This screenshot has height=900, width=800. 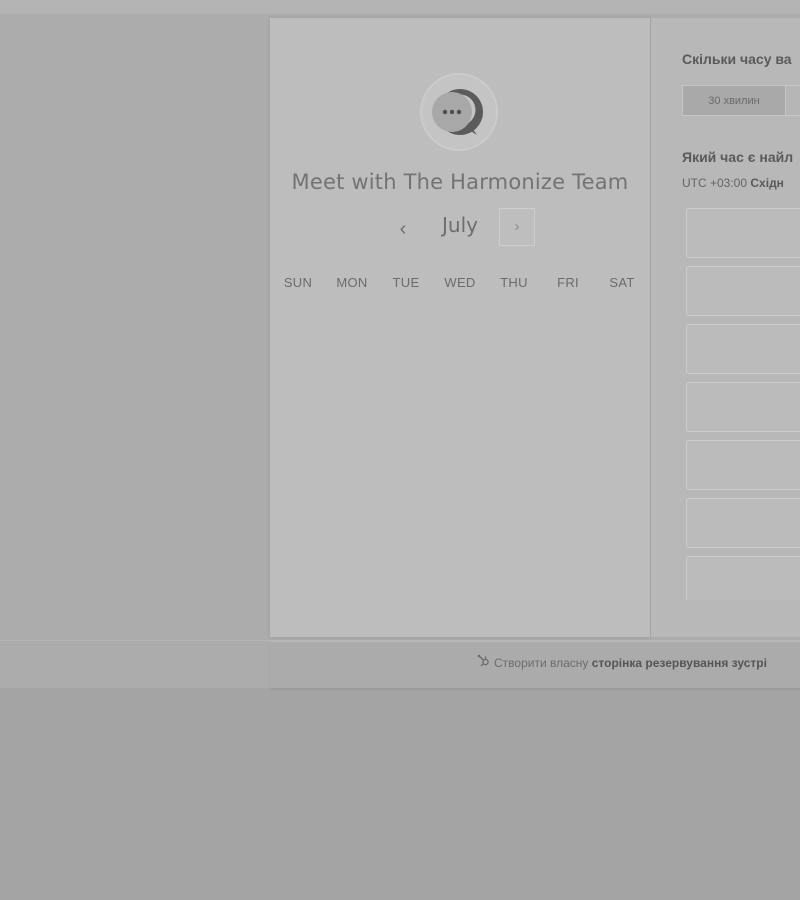 I want to click on time-question: Який час є найл, so click(x=738, y=157).